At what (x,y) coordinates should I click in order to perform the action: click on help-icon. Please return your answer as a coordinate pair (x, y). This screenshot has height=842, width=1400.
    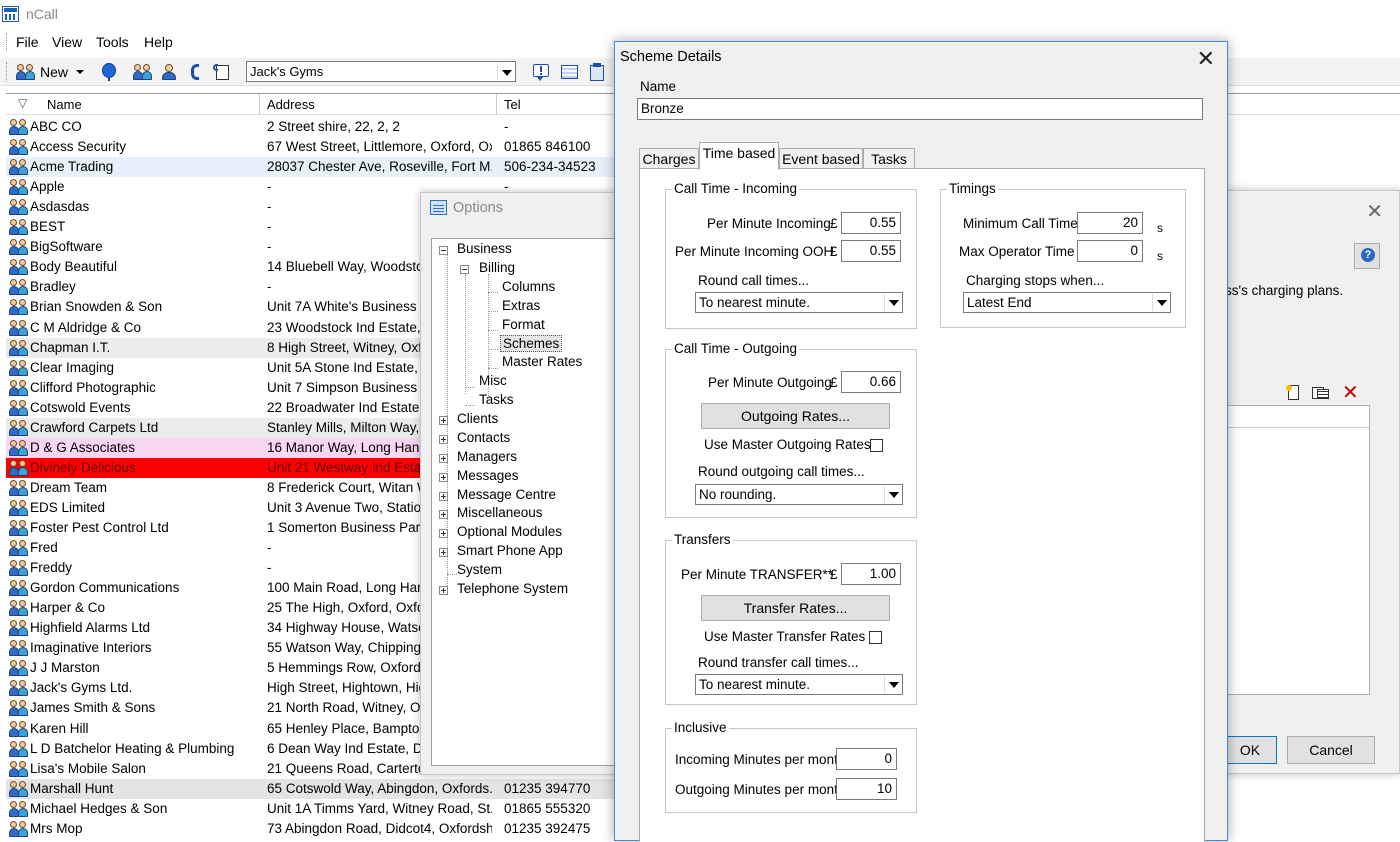
    Looking at the image, I should click on (1367, 256).